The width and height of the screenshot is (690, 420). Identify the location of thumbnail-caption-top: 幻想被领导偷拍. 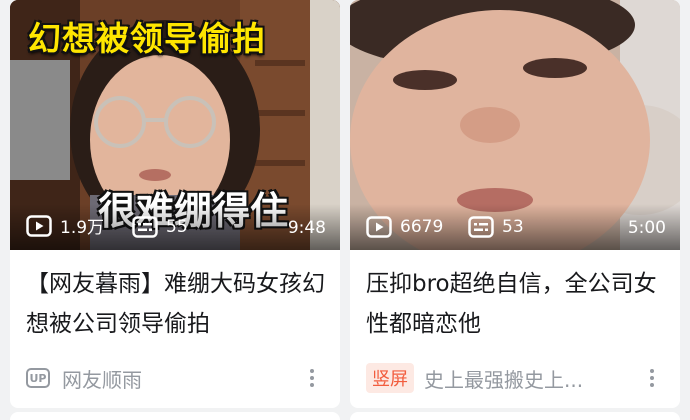
(147, 38).